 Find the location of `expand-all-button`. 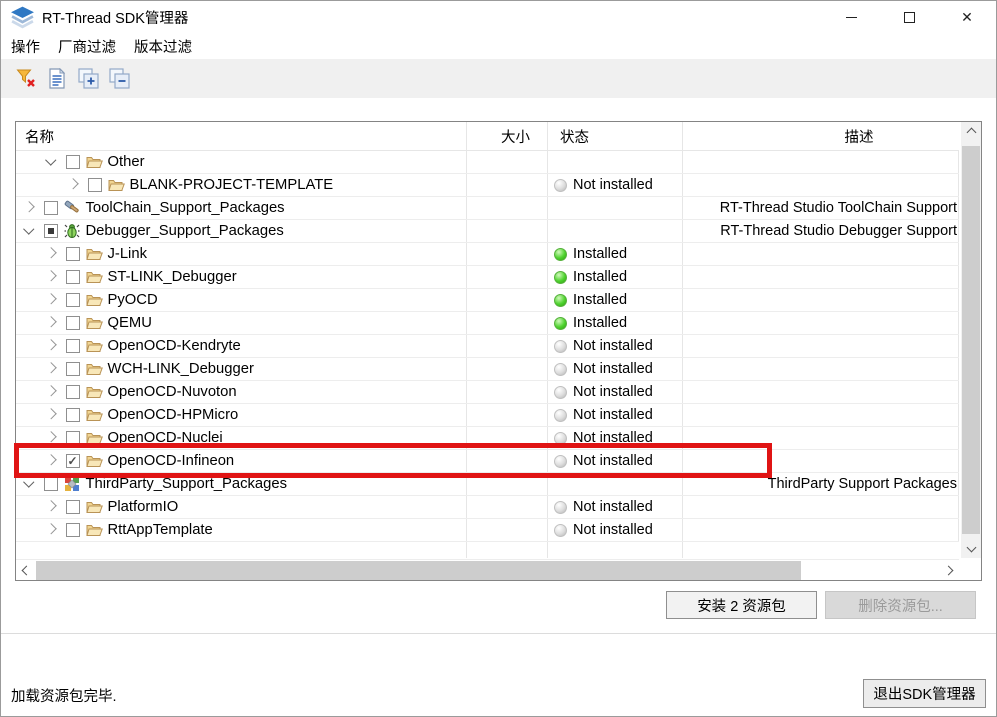

expand-all-button is located at coordinates (88, 79).